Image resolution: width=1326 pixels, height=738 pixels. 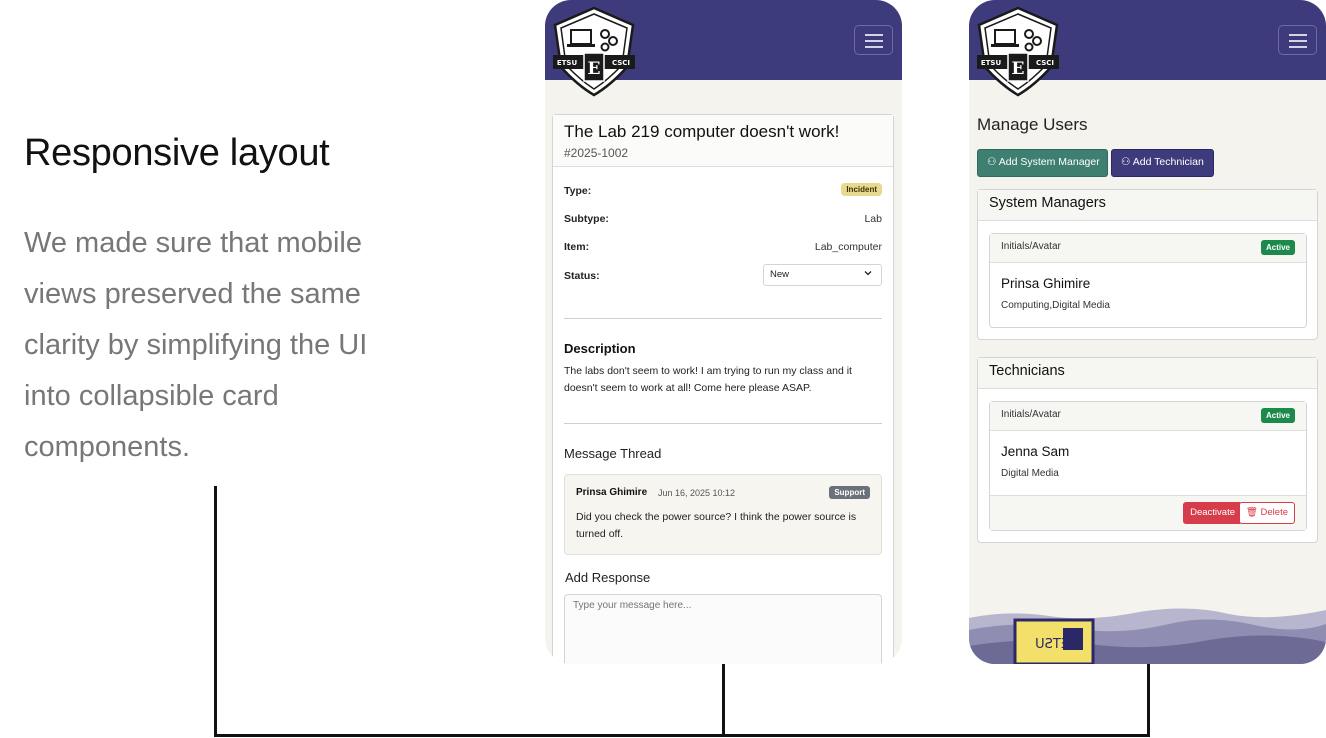 What do you see at coordinates (1030, 473) in the screenshot?
I see `user-department: Digital Media` at bounding box center [1030, 473].